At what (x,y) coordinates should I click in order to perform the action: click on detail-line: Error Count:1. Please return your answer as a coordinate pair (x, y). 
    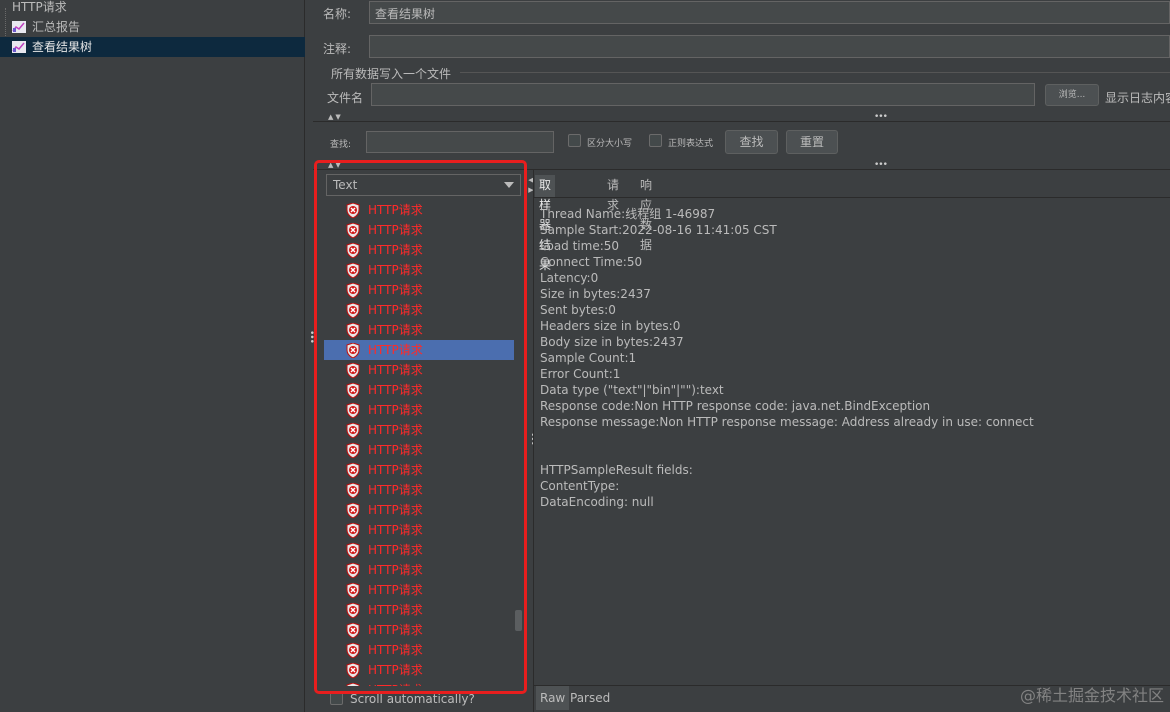
    Looking at the image, I should click on (580, 374).